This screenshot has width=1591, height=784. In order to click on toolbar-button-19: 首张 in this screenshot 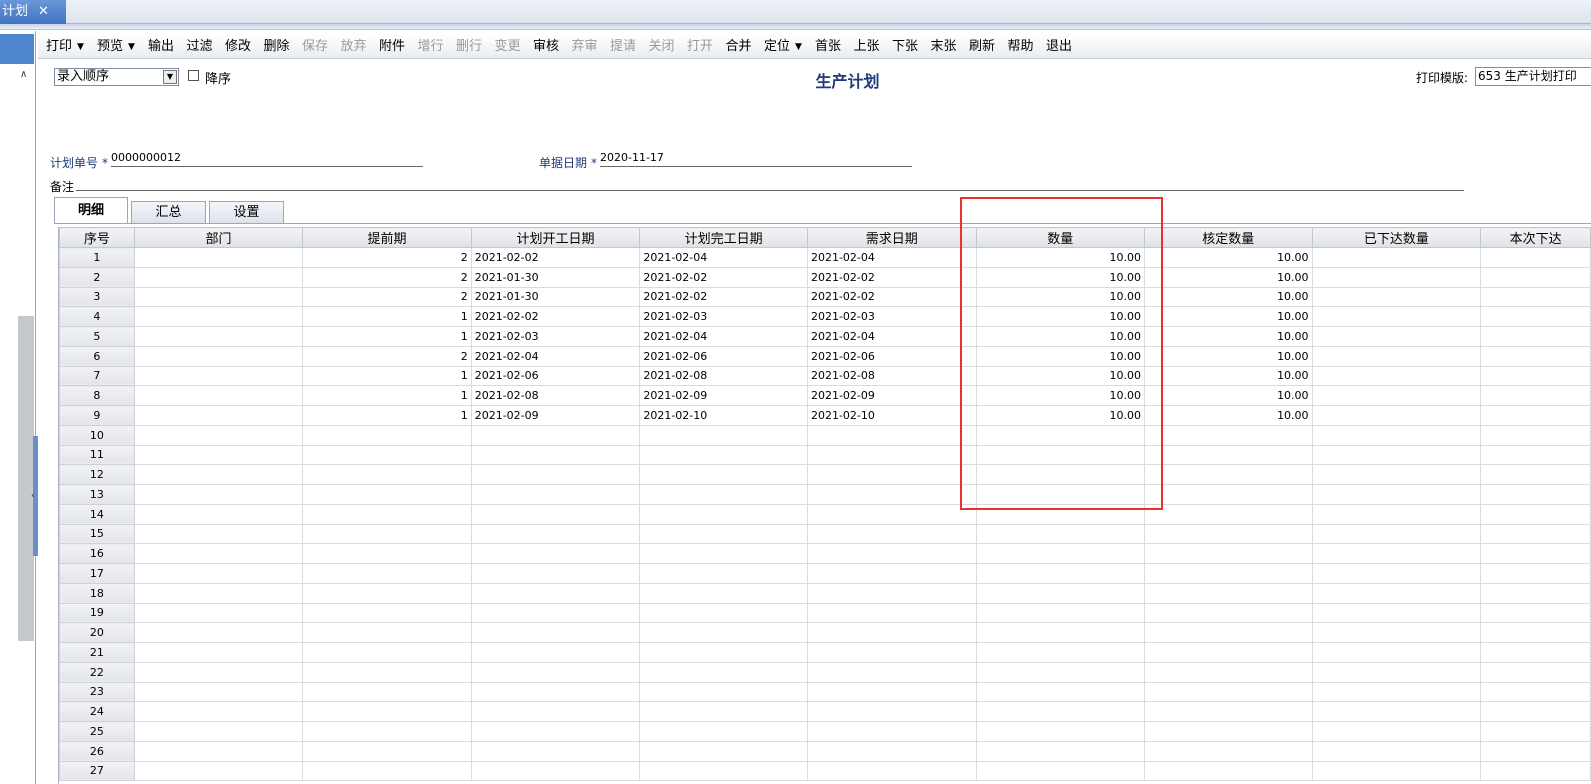, I will do `click(828, 47)`.